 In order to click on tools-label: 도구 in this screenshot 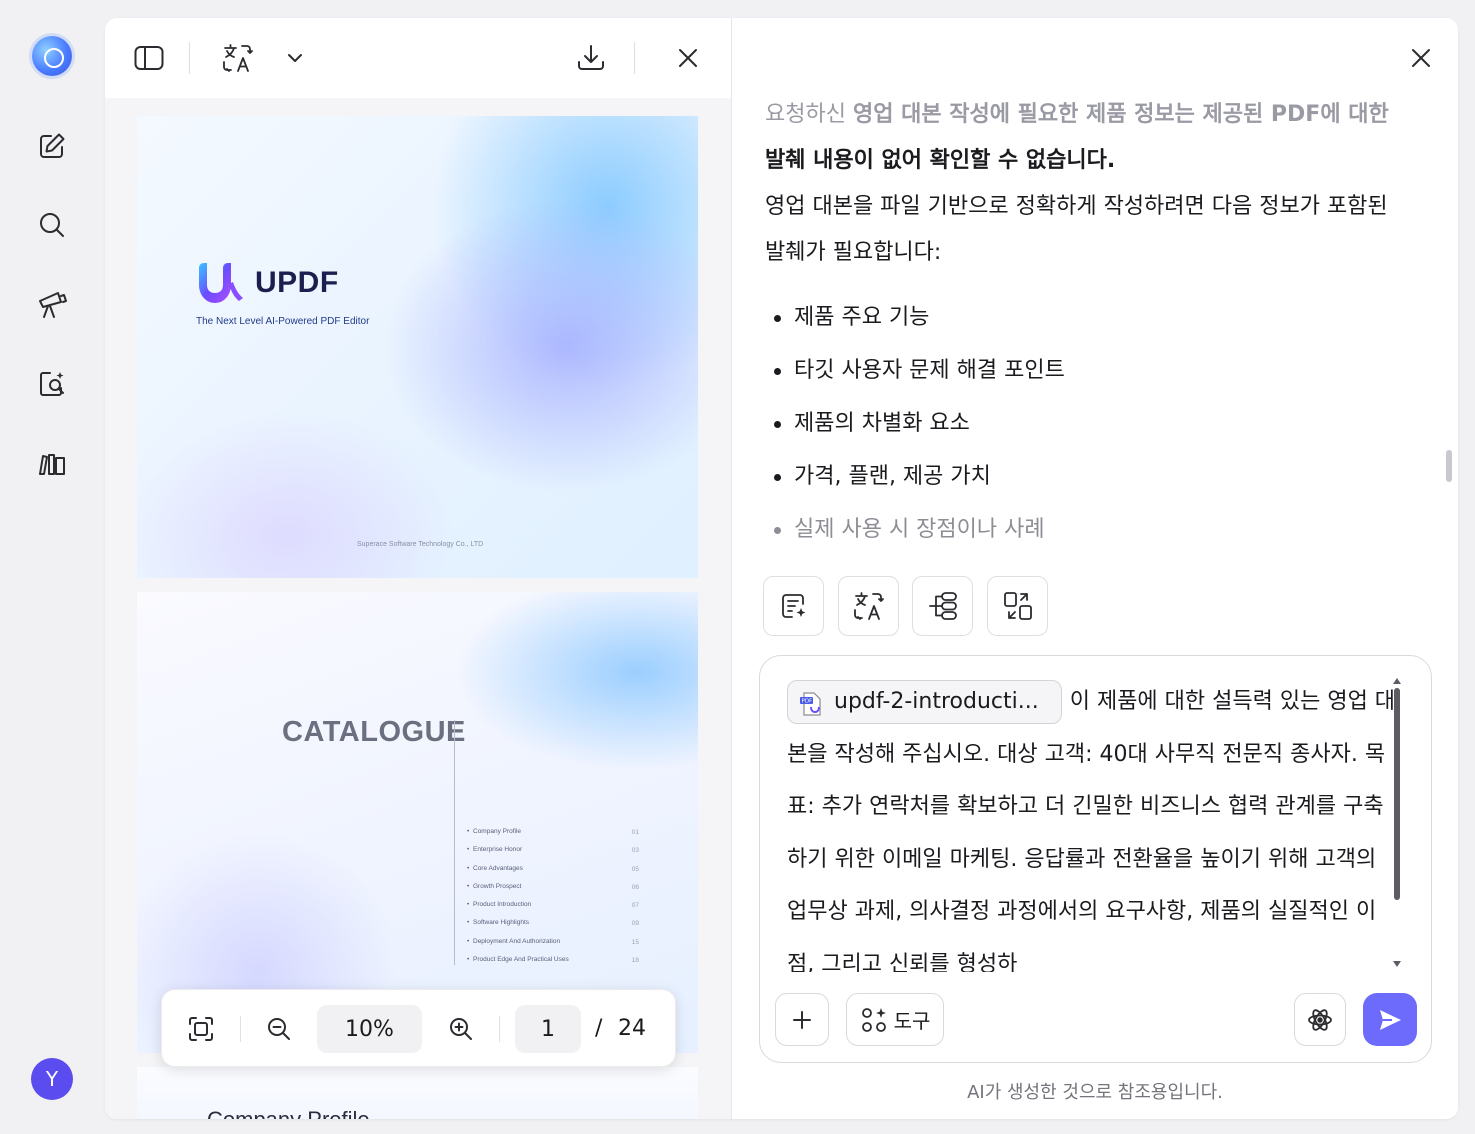, I will do `click(912, 1021)`.